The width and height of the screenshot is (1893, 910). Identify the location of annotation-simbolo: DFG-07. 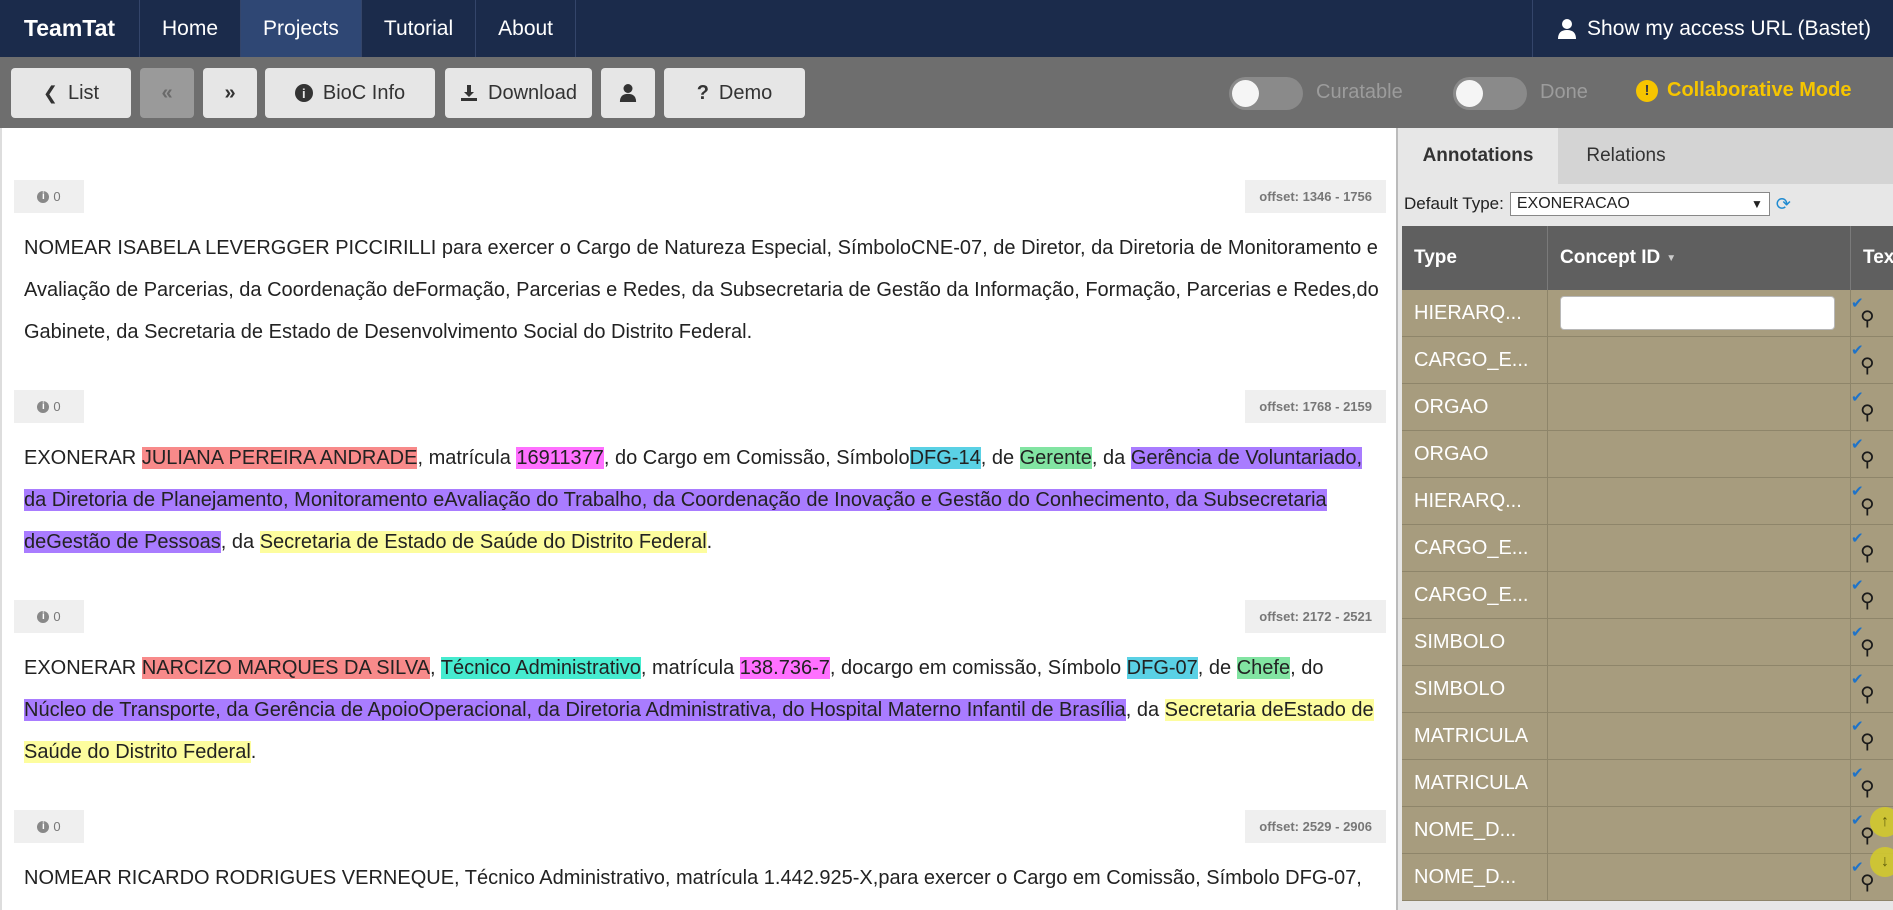
(1162, 668).